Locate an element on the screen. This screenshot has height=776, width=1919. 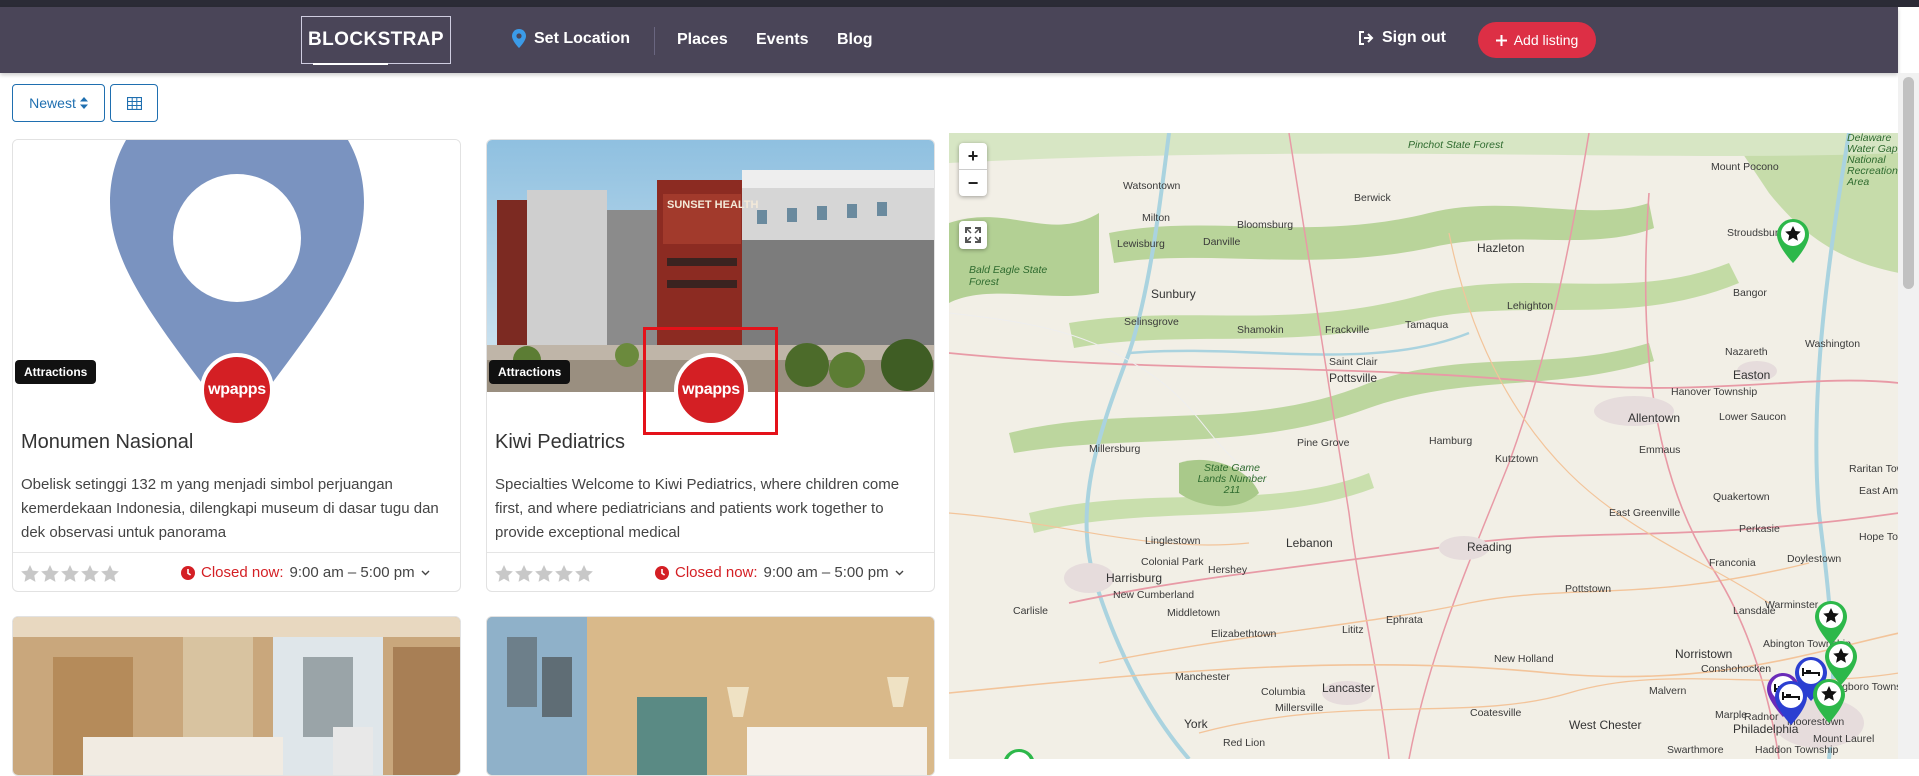
nav-divider is located at coordinates (654, 41).